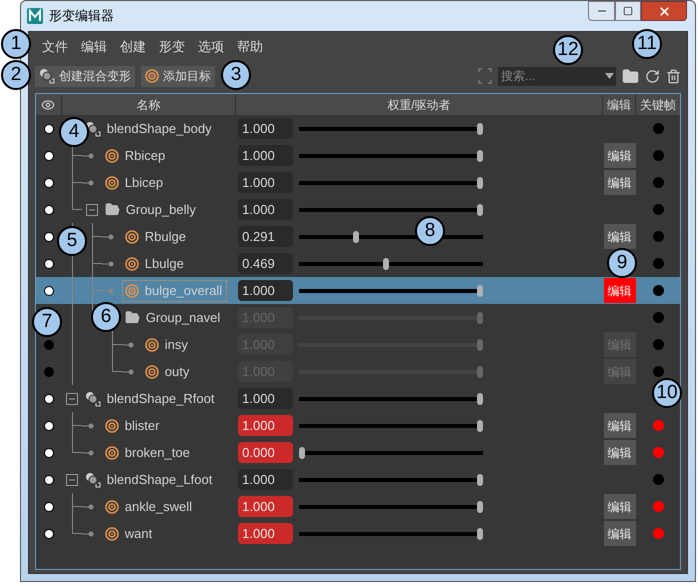 The width and height of the screenshot is (698, 586). I want to click on number-callout: 1, so click(16, 44).